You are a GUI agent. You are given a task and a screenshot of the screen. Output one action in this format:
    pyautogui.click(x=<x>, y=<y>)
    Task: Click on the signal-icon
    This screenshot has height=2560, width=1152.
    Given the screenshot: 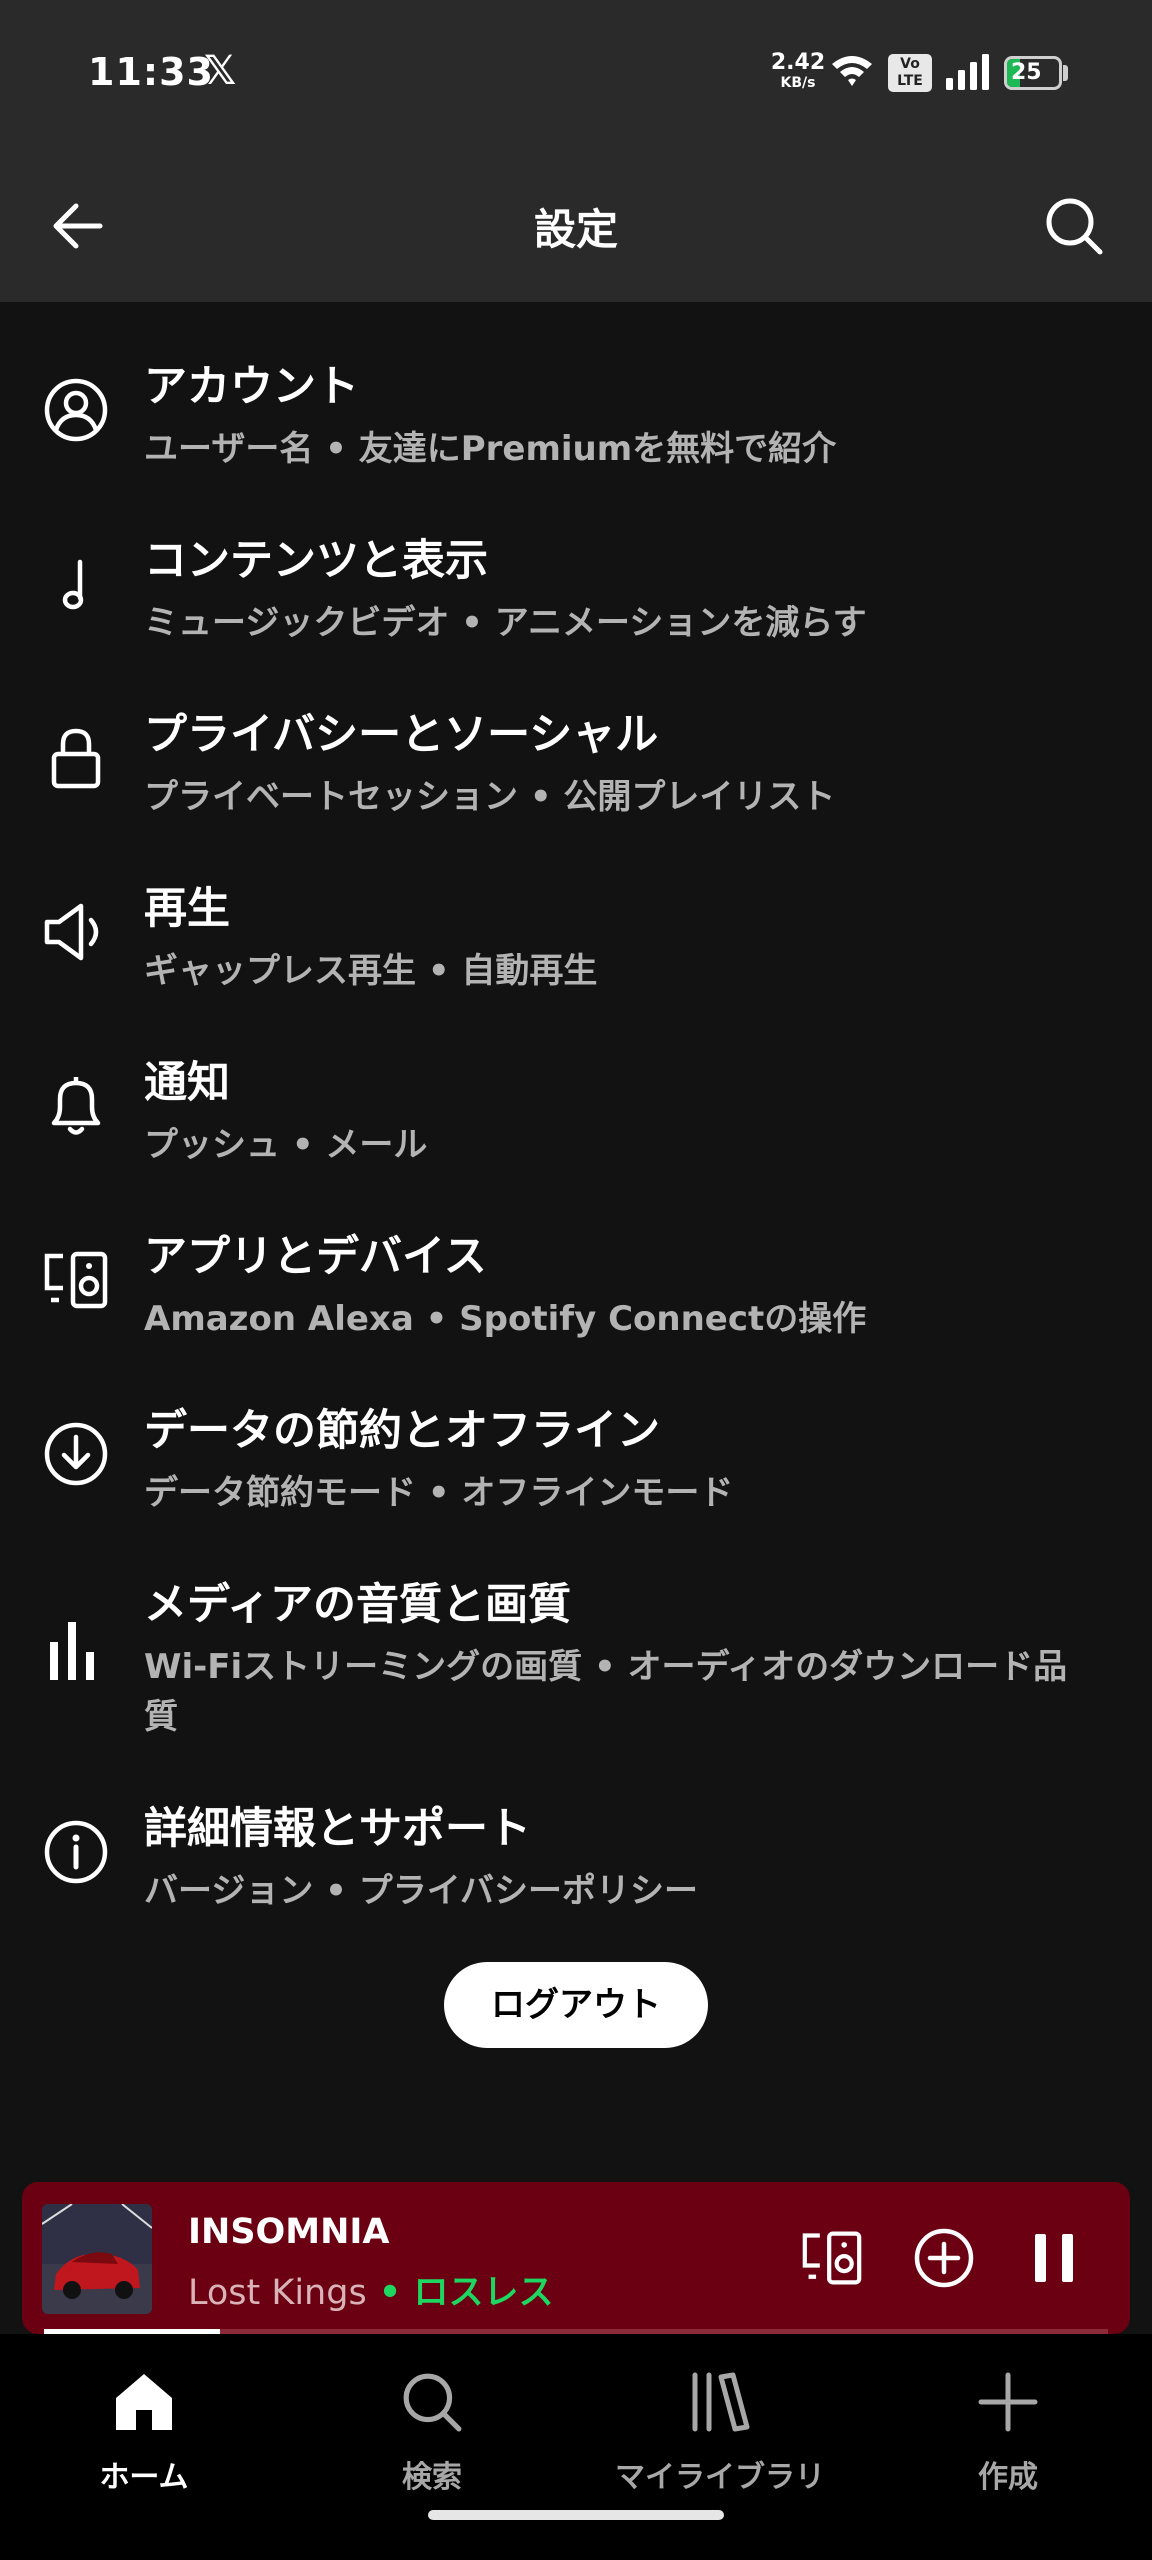 What is the action you would take?
    pyautogui.click(x=967, y=72)
    